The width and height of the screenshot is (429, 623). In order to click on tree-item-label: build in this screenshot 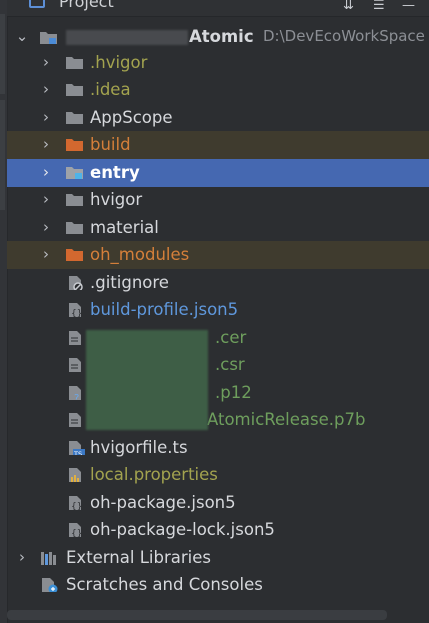, I will do `click(110, 144)`.